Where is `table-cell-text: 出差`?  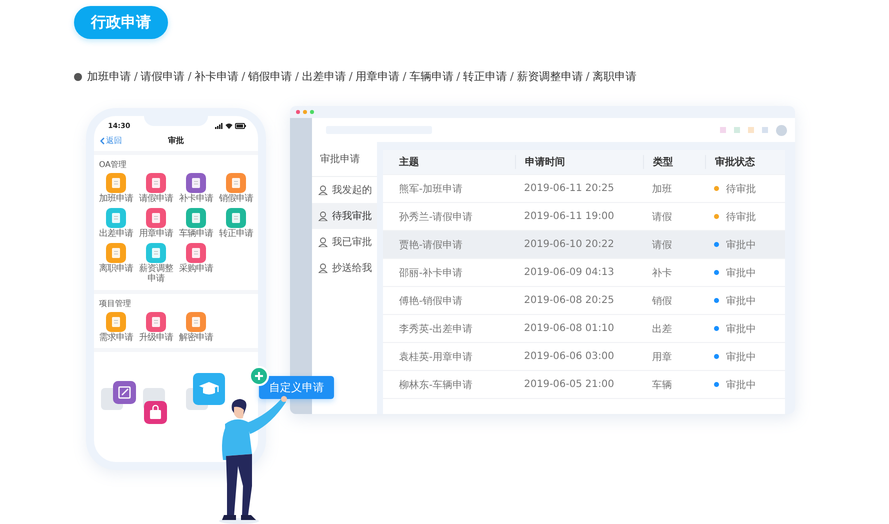 table-cell-text: 出差 is located at coordinates (662, 329).